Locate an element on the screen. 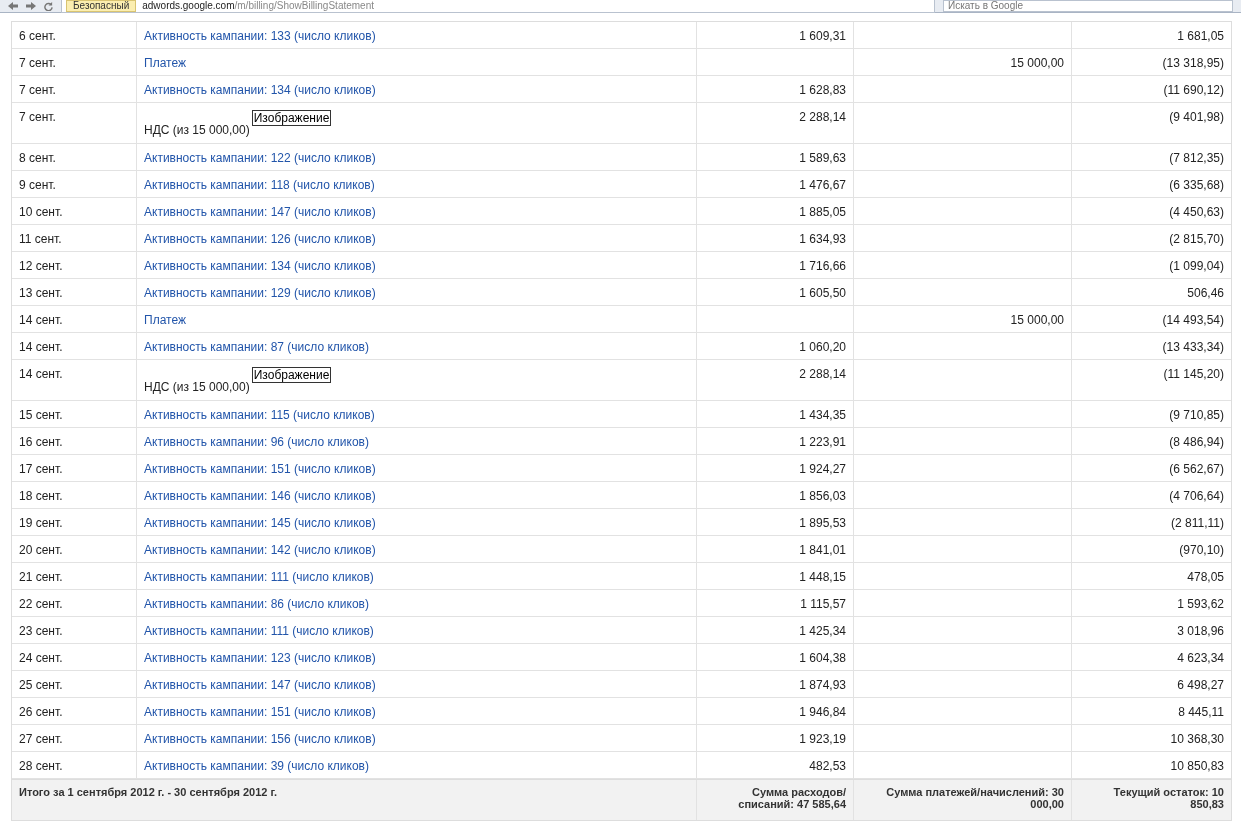  balance-cell-text: (6 562,67) is located at coordinates (1196, 469).